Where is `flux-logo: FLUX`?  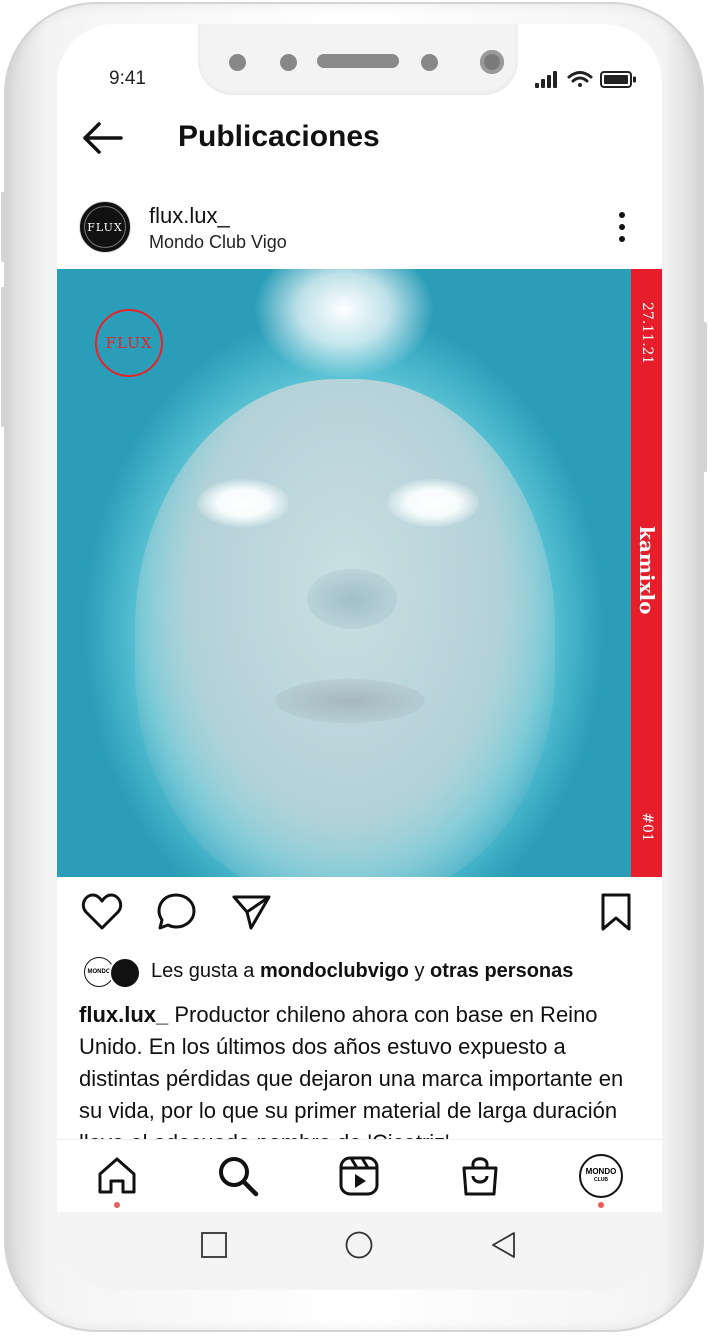
flux-logo: FLUX is located at coordinates (129, 343).